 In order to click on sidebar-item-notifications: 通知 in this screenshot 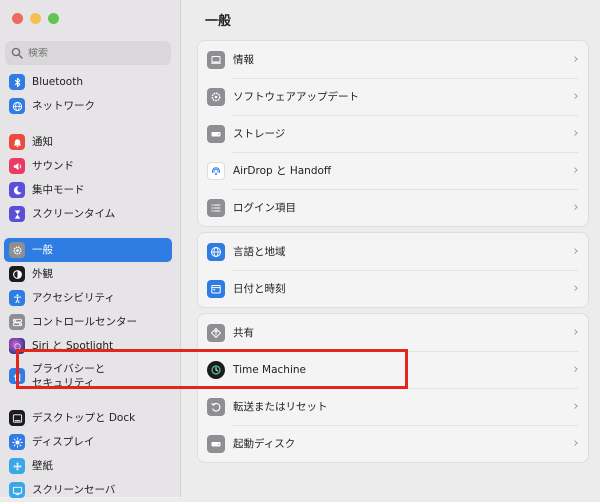, I will do `click(90, 142)`.